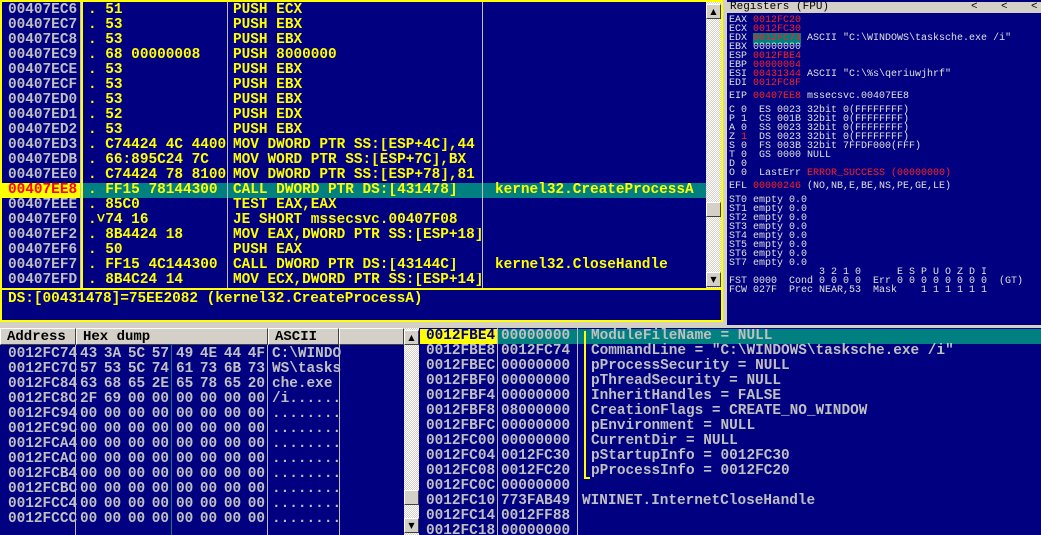 The width and height of the screenshot is (1041, 535). I want to click on column-header-address: Address, so click(38, 336).